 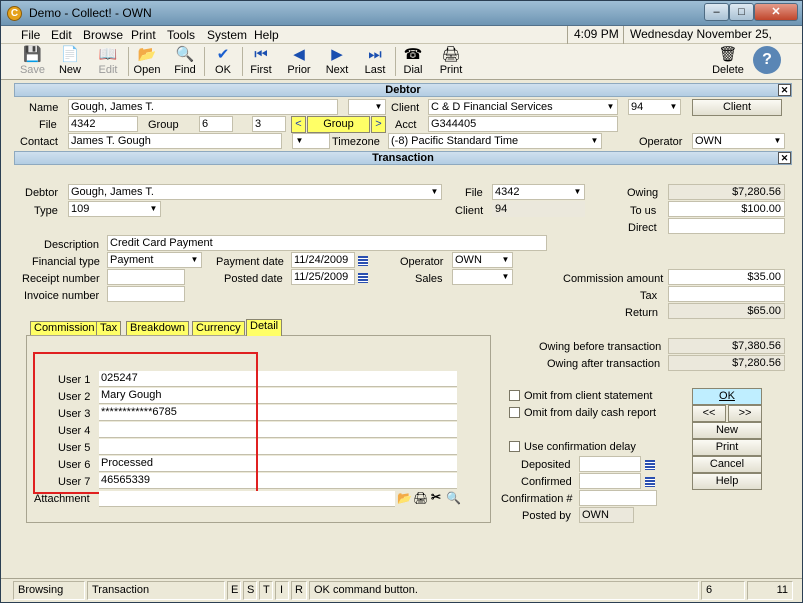 What do you see at coordinates (266, 35) in the screenshot?
I see `menu-help: Help` at bounding box center [266, 35].